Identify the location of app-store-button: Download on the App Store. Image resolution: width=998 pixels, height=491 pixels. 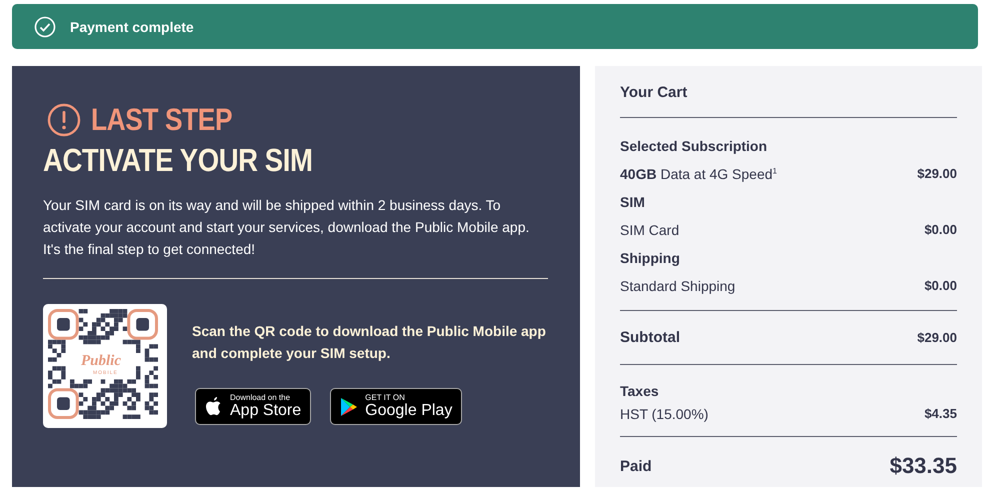
(253, 406).